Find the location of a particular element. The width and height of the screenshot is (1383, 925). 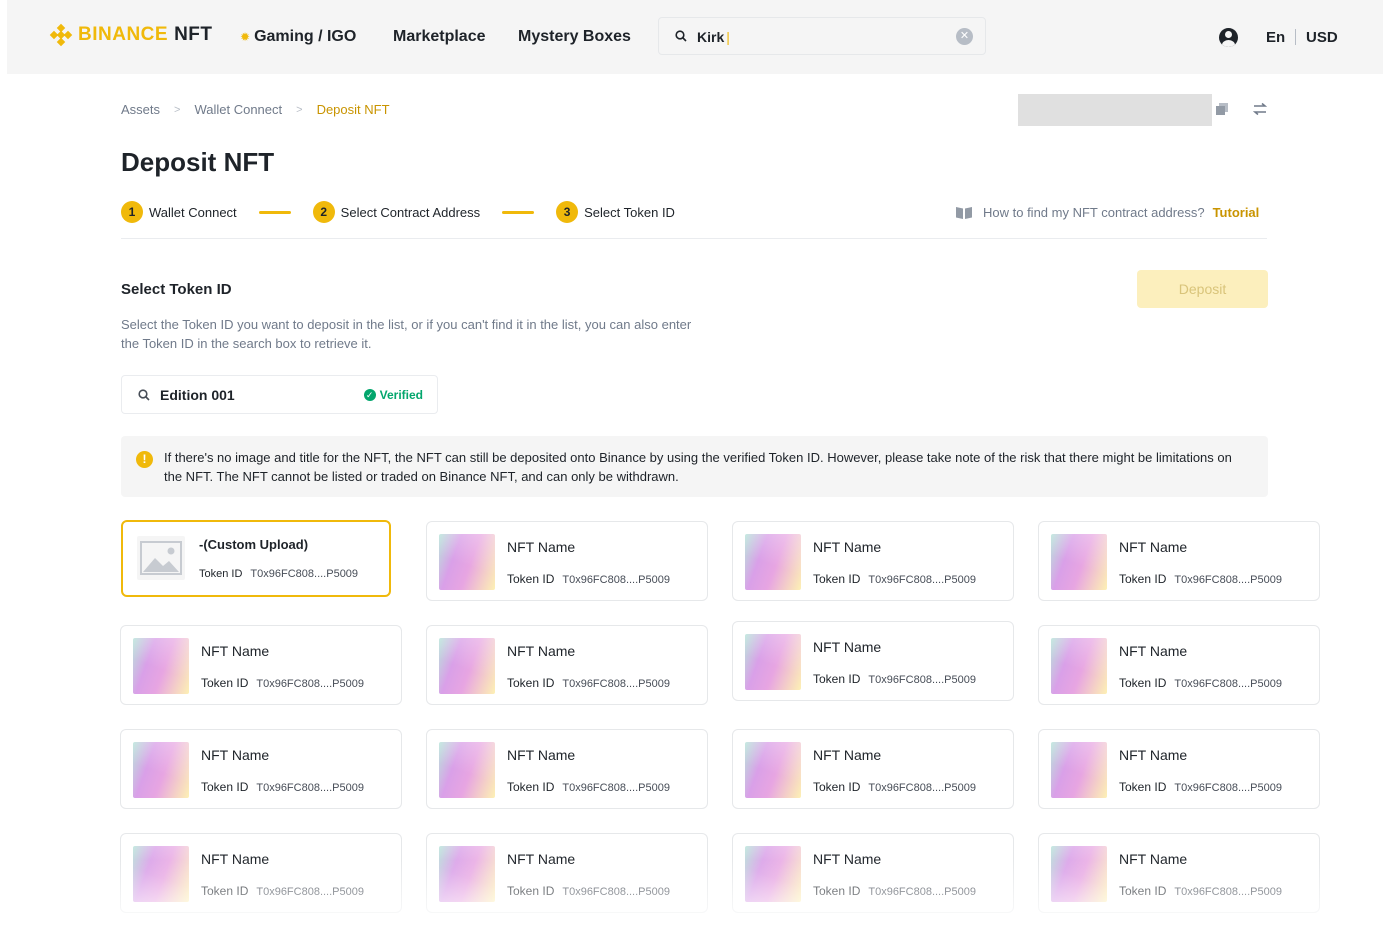

section-title: Select Token ID is located at coordinates (176, 289).